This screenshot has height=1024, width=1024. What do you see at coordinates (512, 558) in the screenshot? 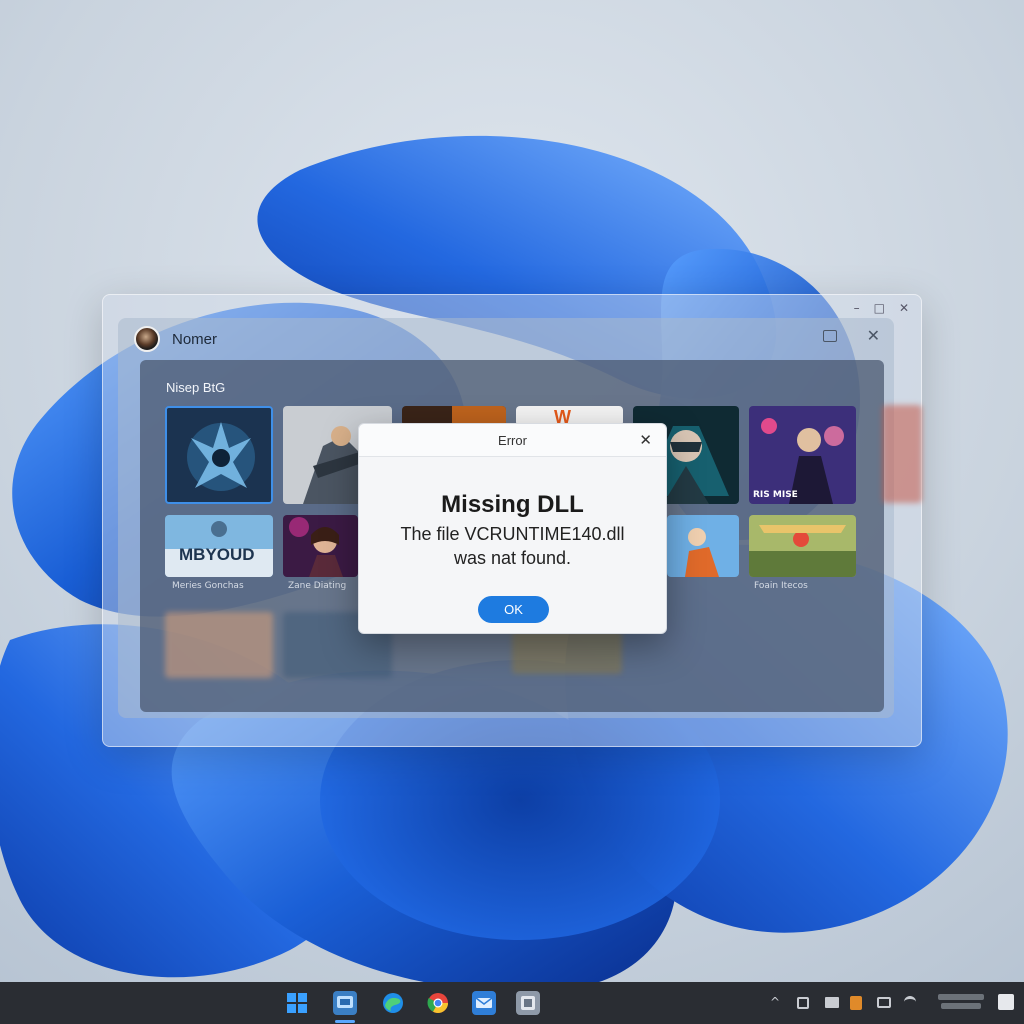
I see `dialog-message-line: was nat found.` at bounding box center [512, 558].